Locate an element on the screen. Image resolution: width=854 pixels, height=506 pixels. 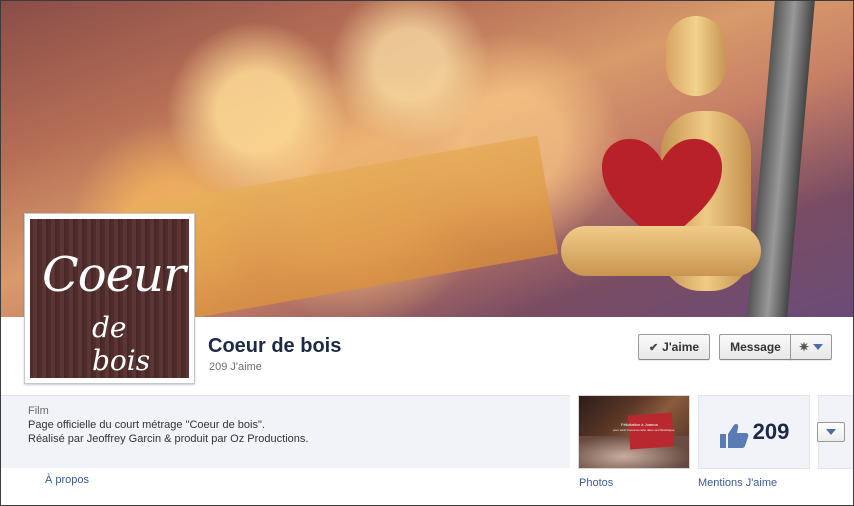
gear-icon: ✷ is located at coordinates (804, 347).